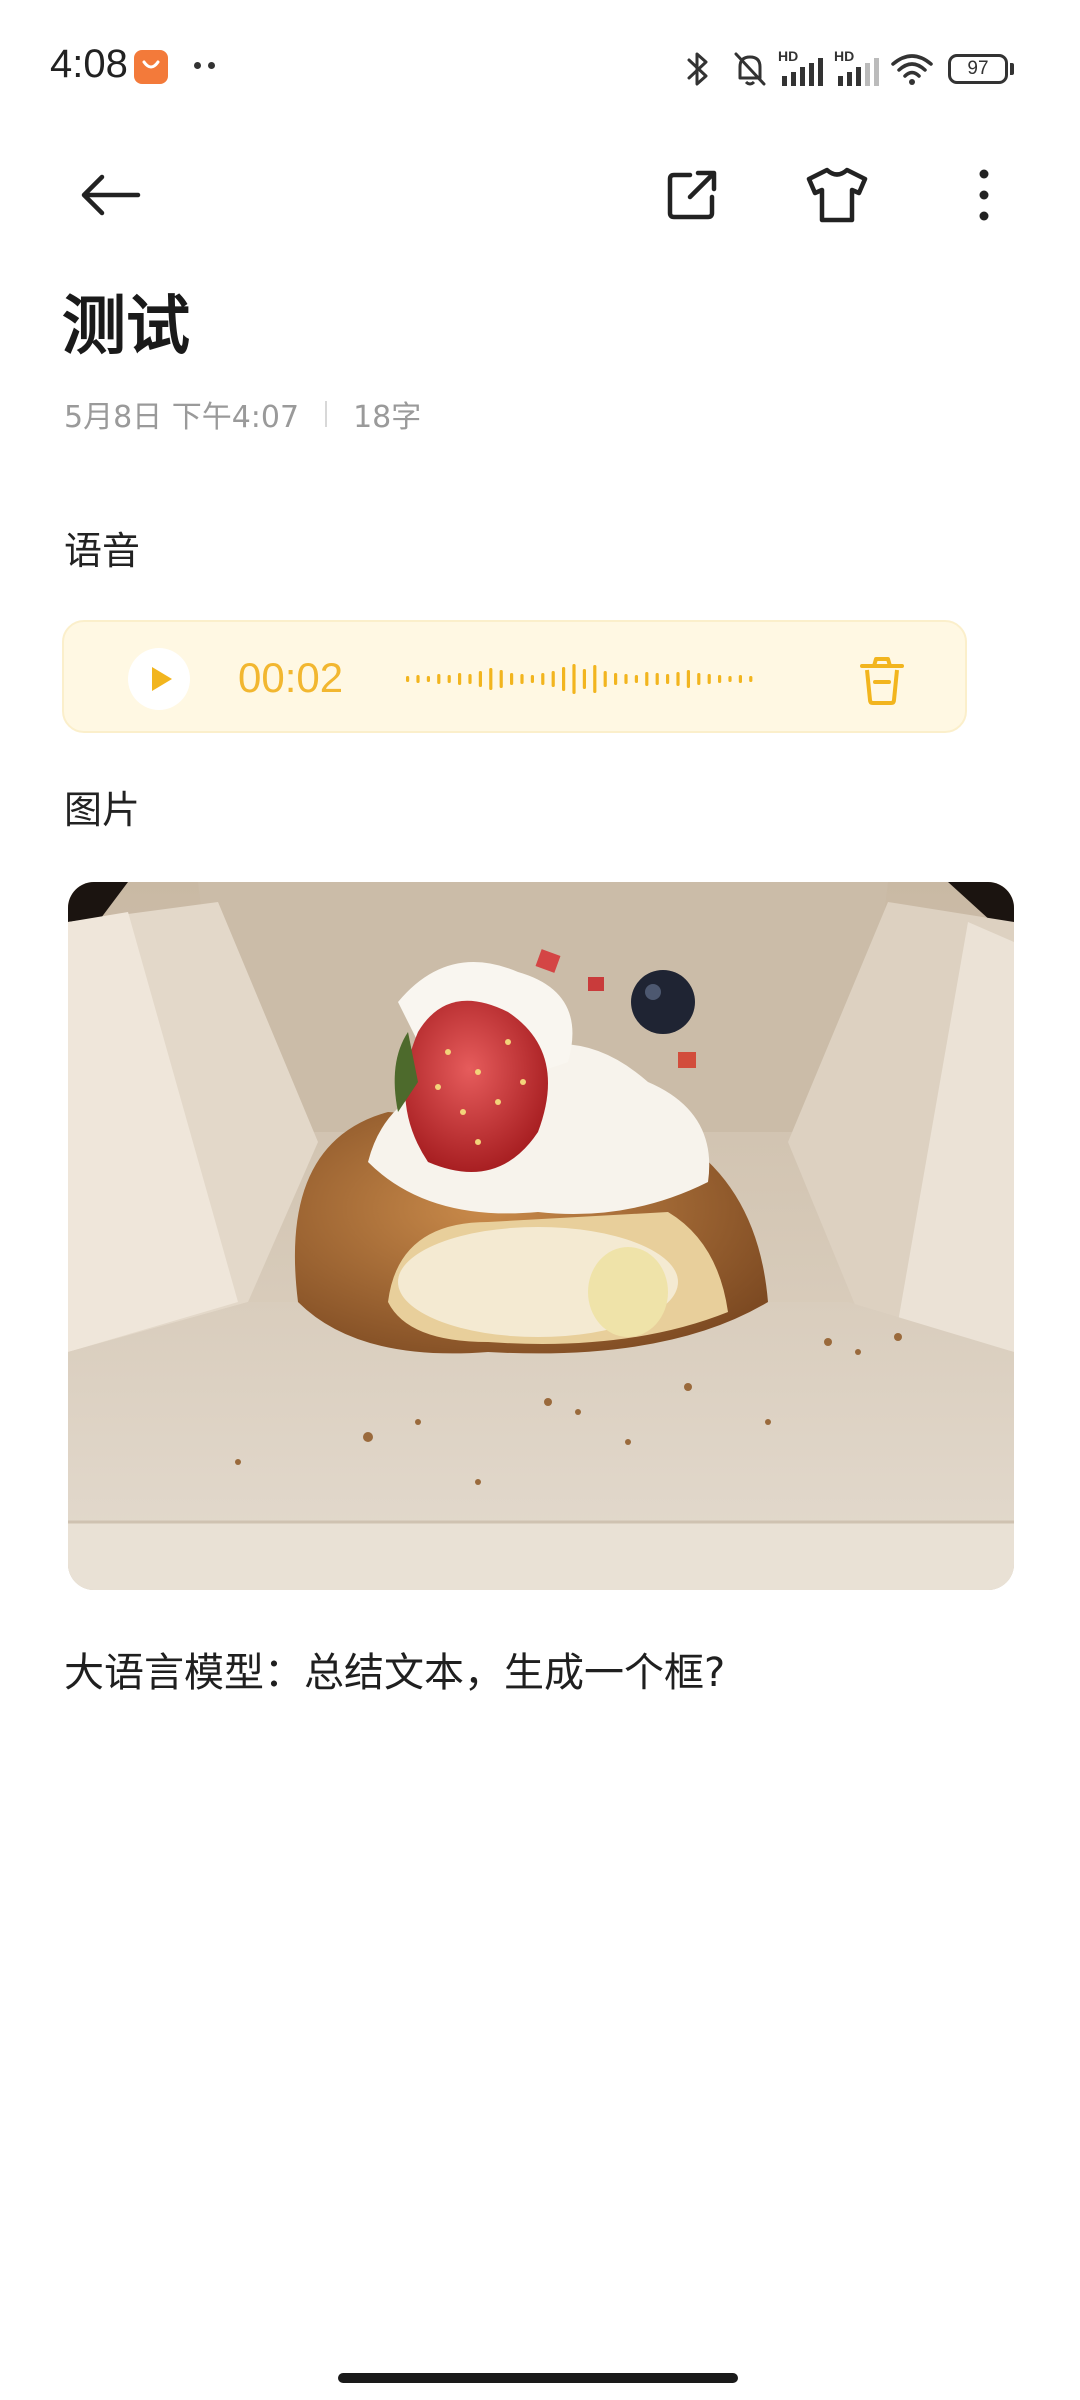 The image size is (1080, 2400). Describe the element at coordinates (1012, 69) in the screenshot. I see `battery-tip` at that location.